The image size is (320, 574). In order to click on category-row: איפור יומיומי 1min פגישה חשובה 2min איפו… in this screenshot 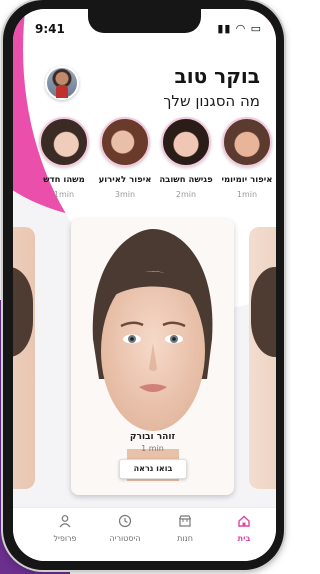, I will do `click(153, 162)`.